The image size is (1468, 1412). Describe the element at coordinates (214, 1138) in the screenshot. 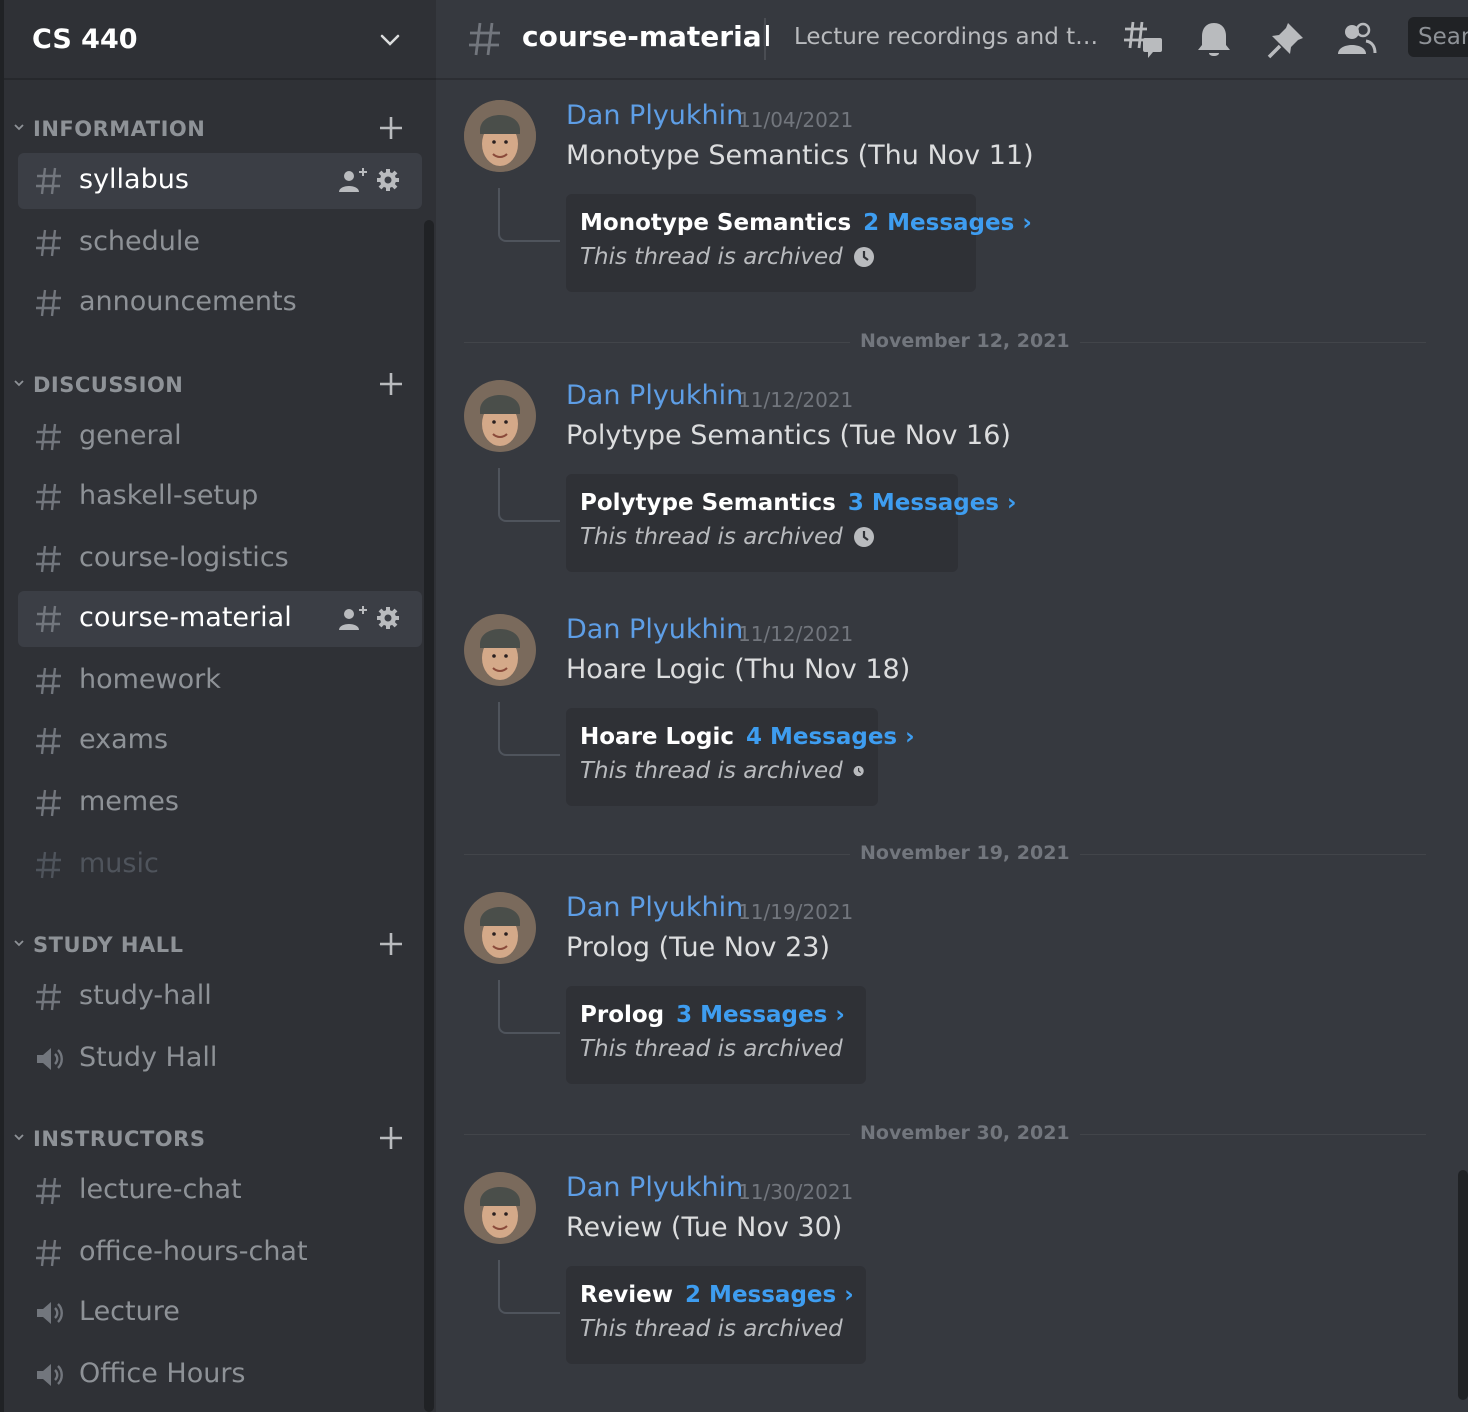

I see `category-instructors: INSTRUCTORS` at that location.